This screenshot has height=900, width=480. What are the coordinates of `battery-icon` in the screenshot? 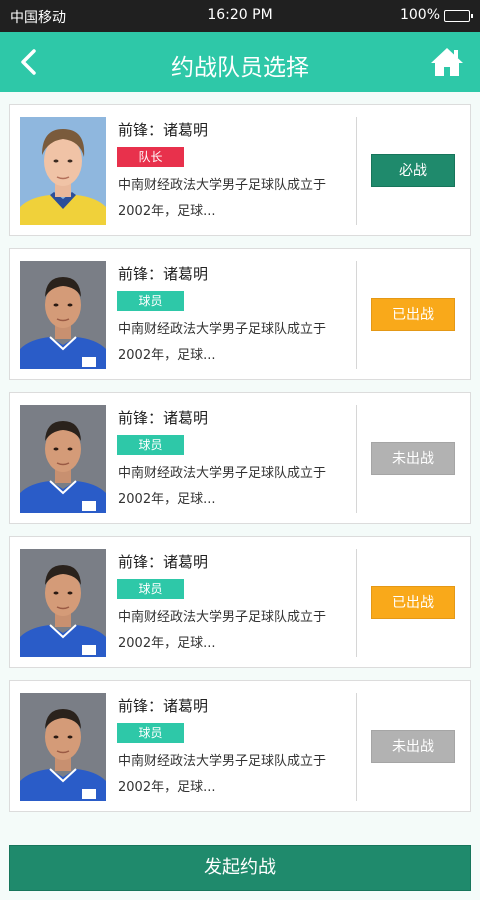 It's located at (458, 16).